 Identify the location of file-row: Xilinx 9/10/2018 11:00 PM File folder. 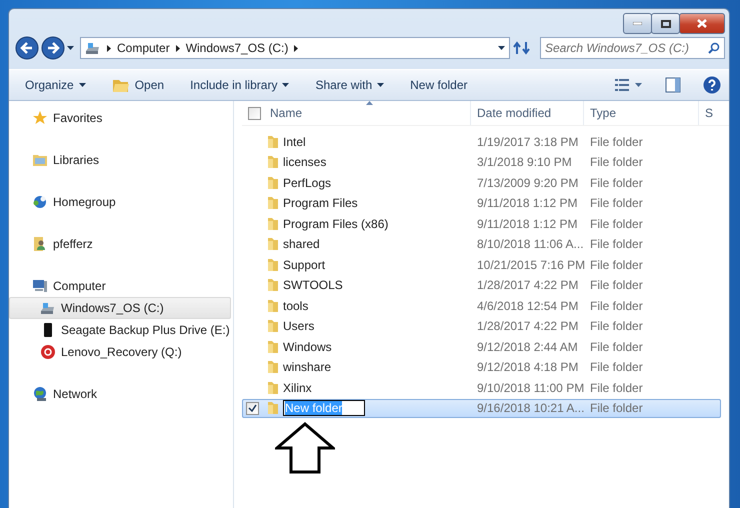
(481, 388).